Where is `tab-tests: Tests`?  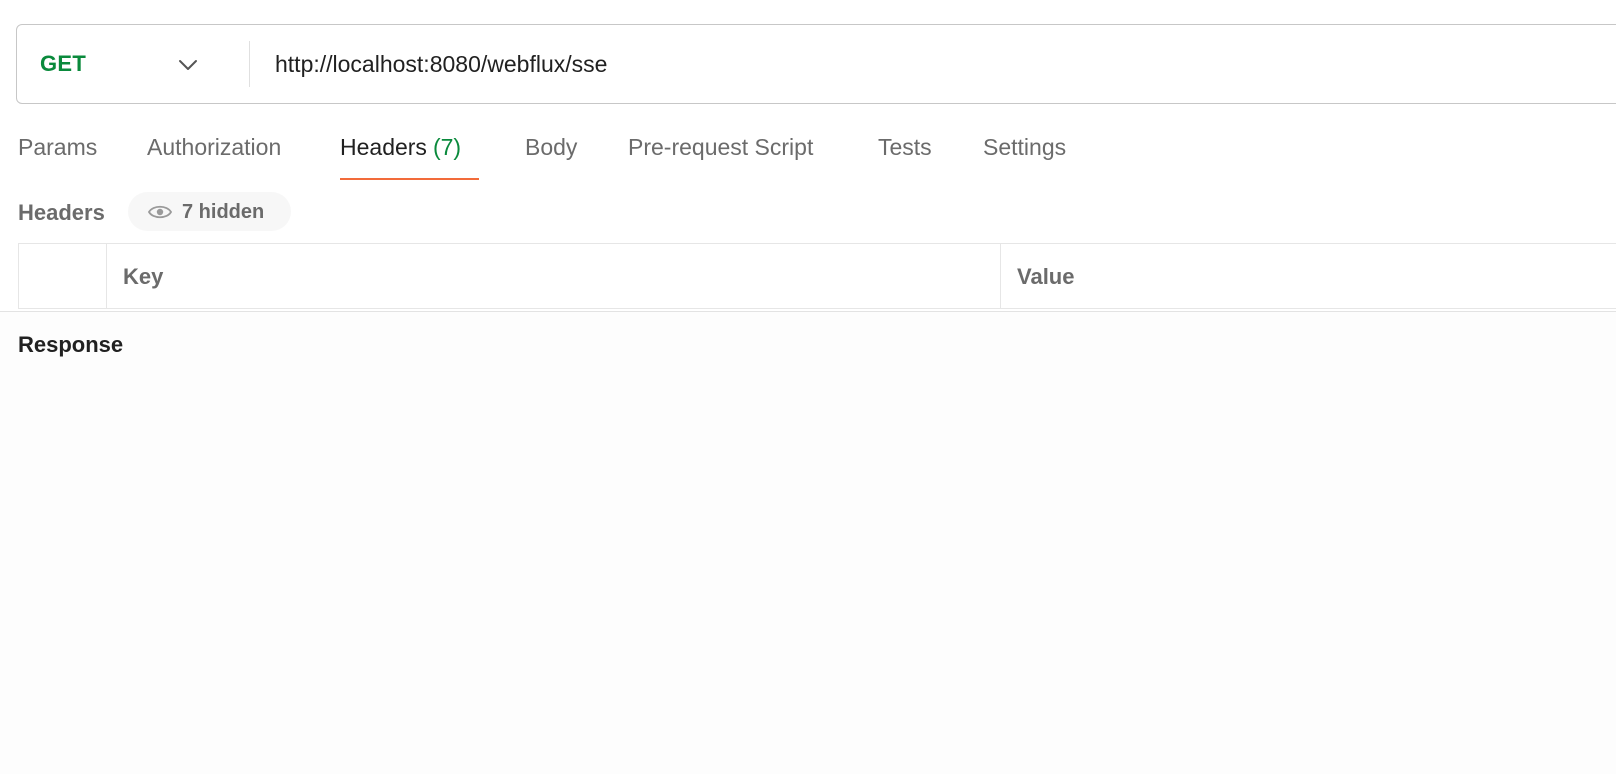 tab-tests: Tests is located at coordinates (905, 147).